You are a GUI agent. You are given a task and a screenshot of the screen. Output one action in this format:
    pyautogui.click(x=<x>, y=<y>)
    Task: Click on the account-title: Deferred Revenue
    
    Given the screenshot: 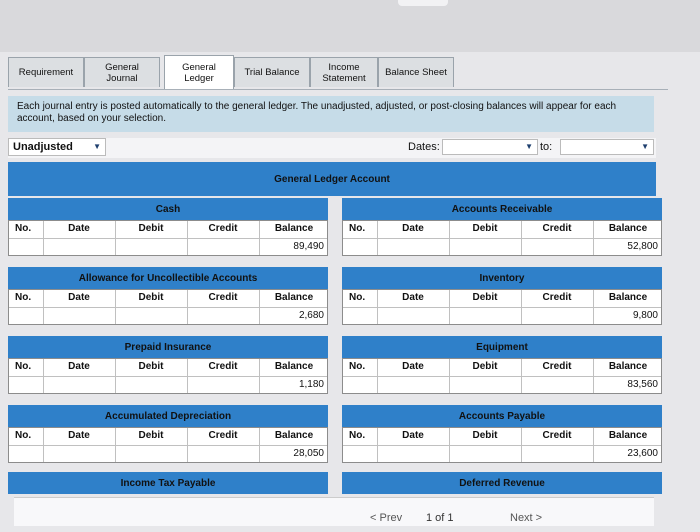 What is the action you would take?
    pyautogui.click(x=502, y=483)
    